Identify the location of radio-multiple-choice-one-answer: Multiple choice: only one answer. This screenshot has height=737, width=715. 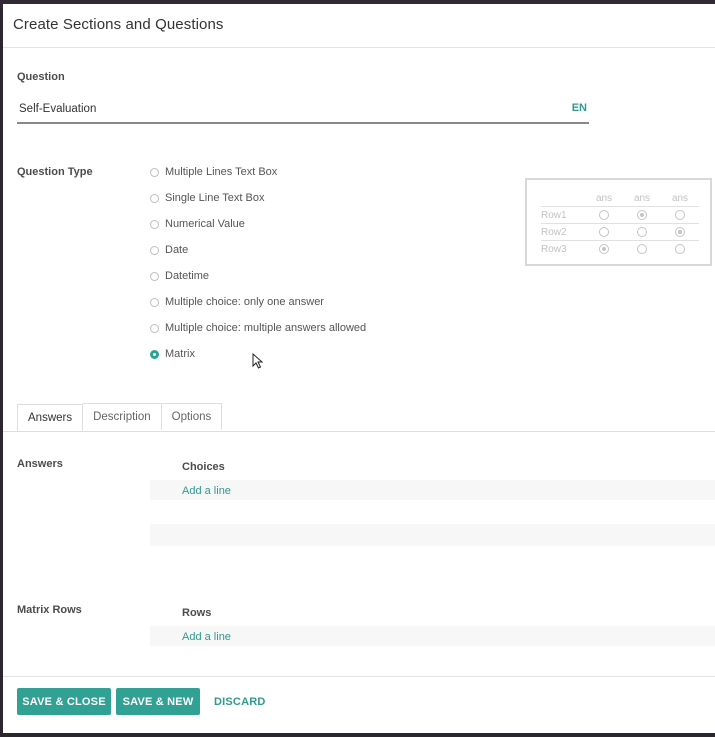
(237, 302).